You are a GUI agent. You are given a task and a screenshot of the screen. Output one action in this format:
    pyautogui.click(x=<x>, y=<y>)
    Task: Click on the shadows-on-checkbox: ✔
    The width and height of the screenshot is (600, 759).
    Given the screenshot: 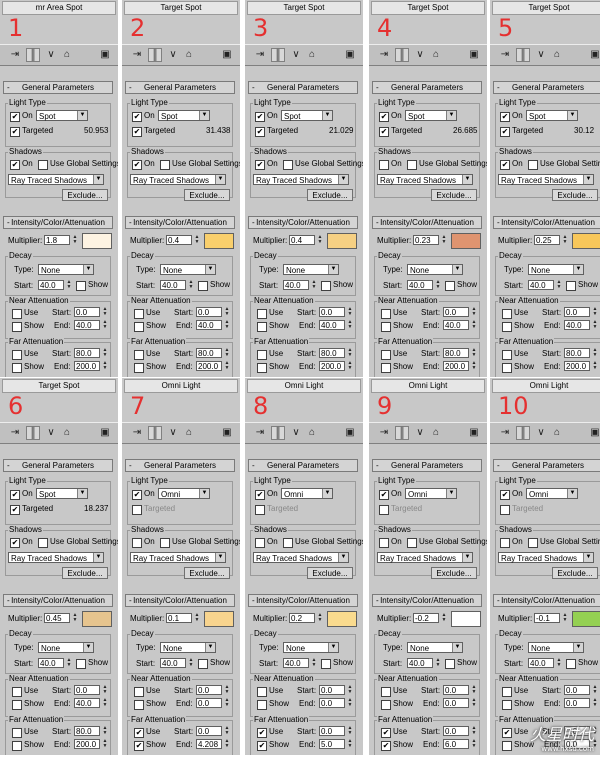 What is the action you would take?
    pyautogui.click(x=260, y=165)
    